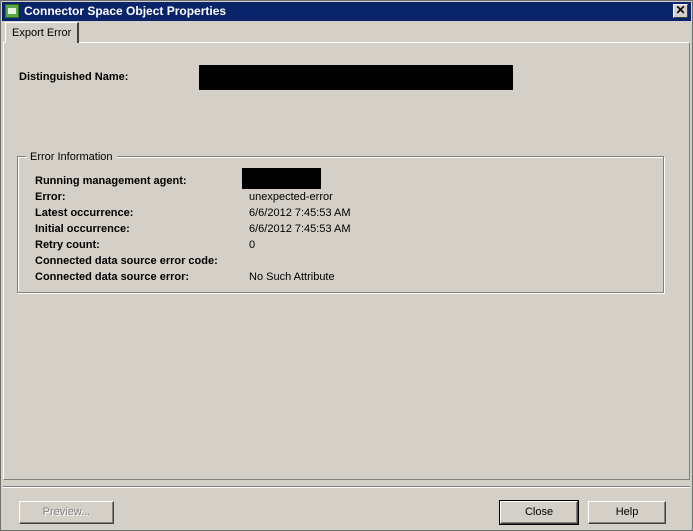 The width and height of the screenshot is (693, 531). I want to click on footer-separator, so click(346, 487).